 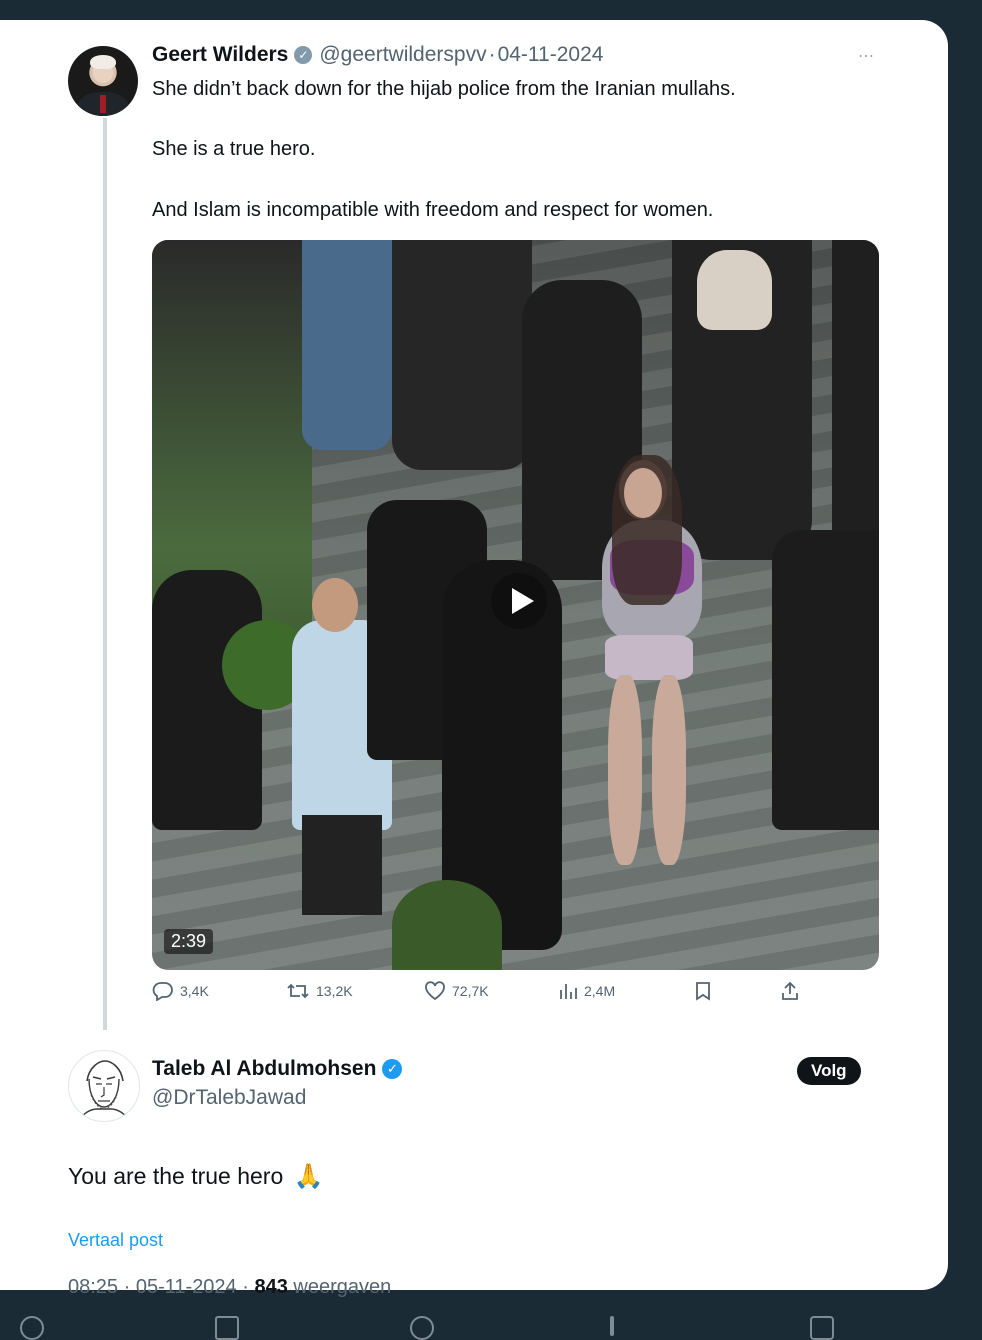 What do you see at coordinates (519, 601) in the screenshot?
I see `play-icon` at bounding box center [519, 601].